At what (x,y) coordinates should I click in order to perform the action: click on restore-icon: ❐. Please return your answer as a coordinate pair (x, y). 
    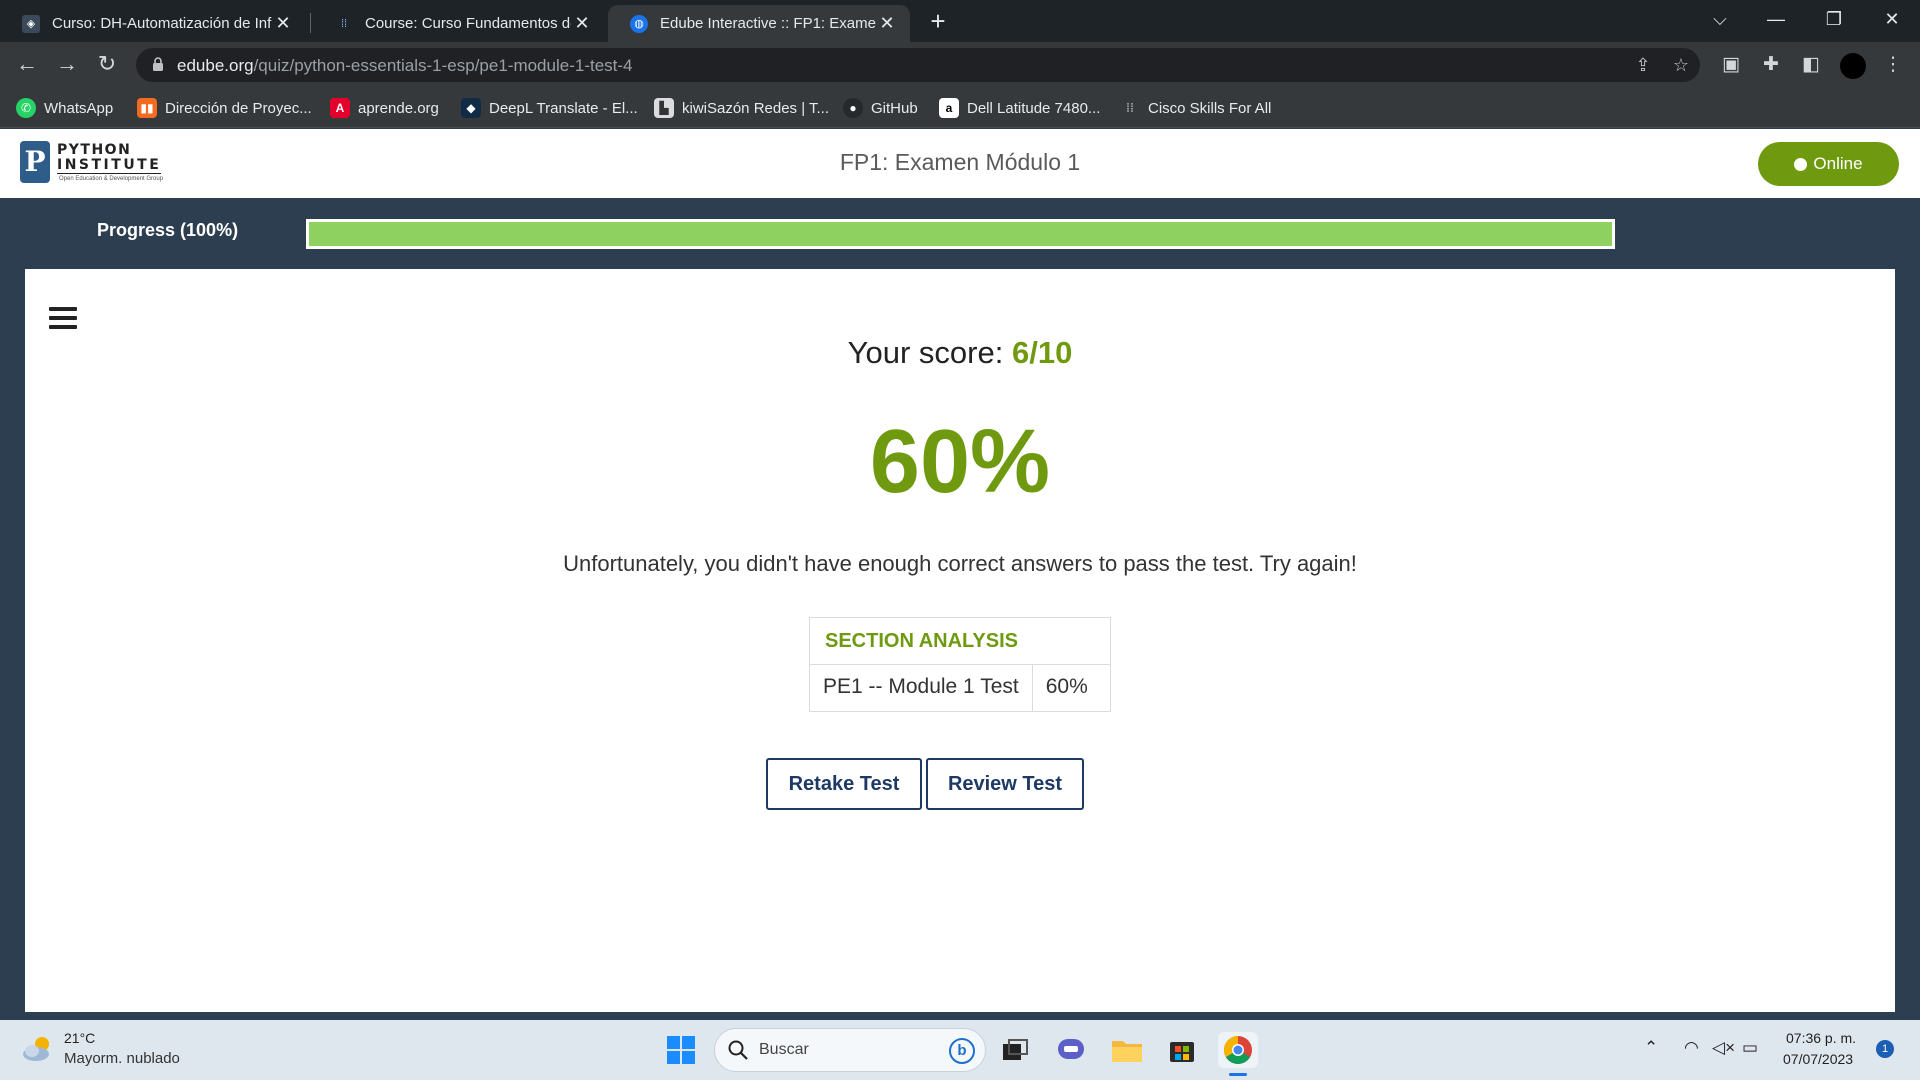
    Looking at the image, I should click on (1834, 21).